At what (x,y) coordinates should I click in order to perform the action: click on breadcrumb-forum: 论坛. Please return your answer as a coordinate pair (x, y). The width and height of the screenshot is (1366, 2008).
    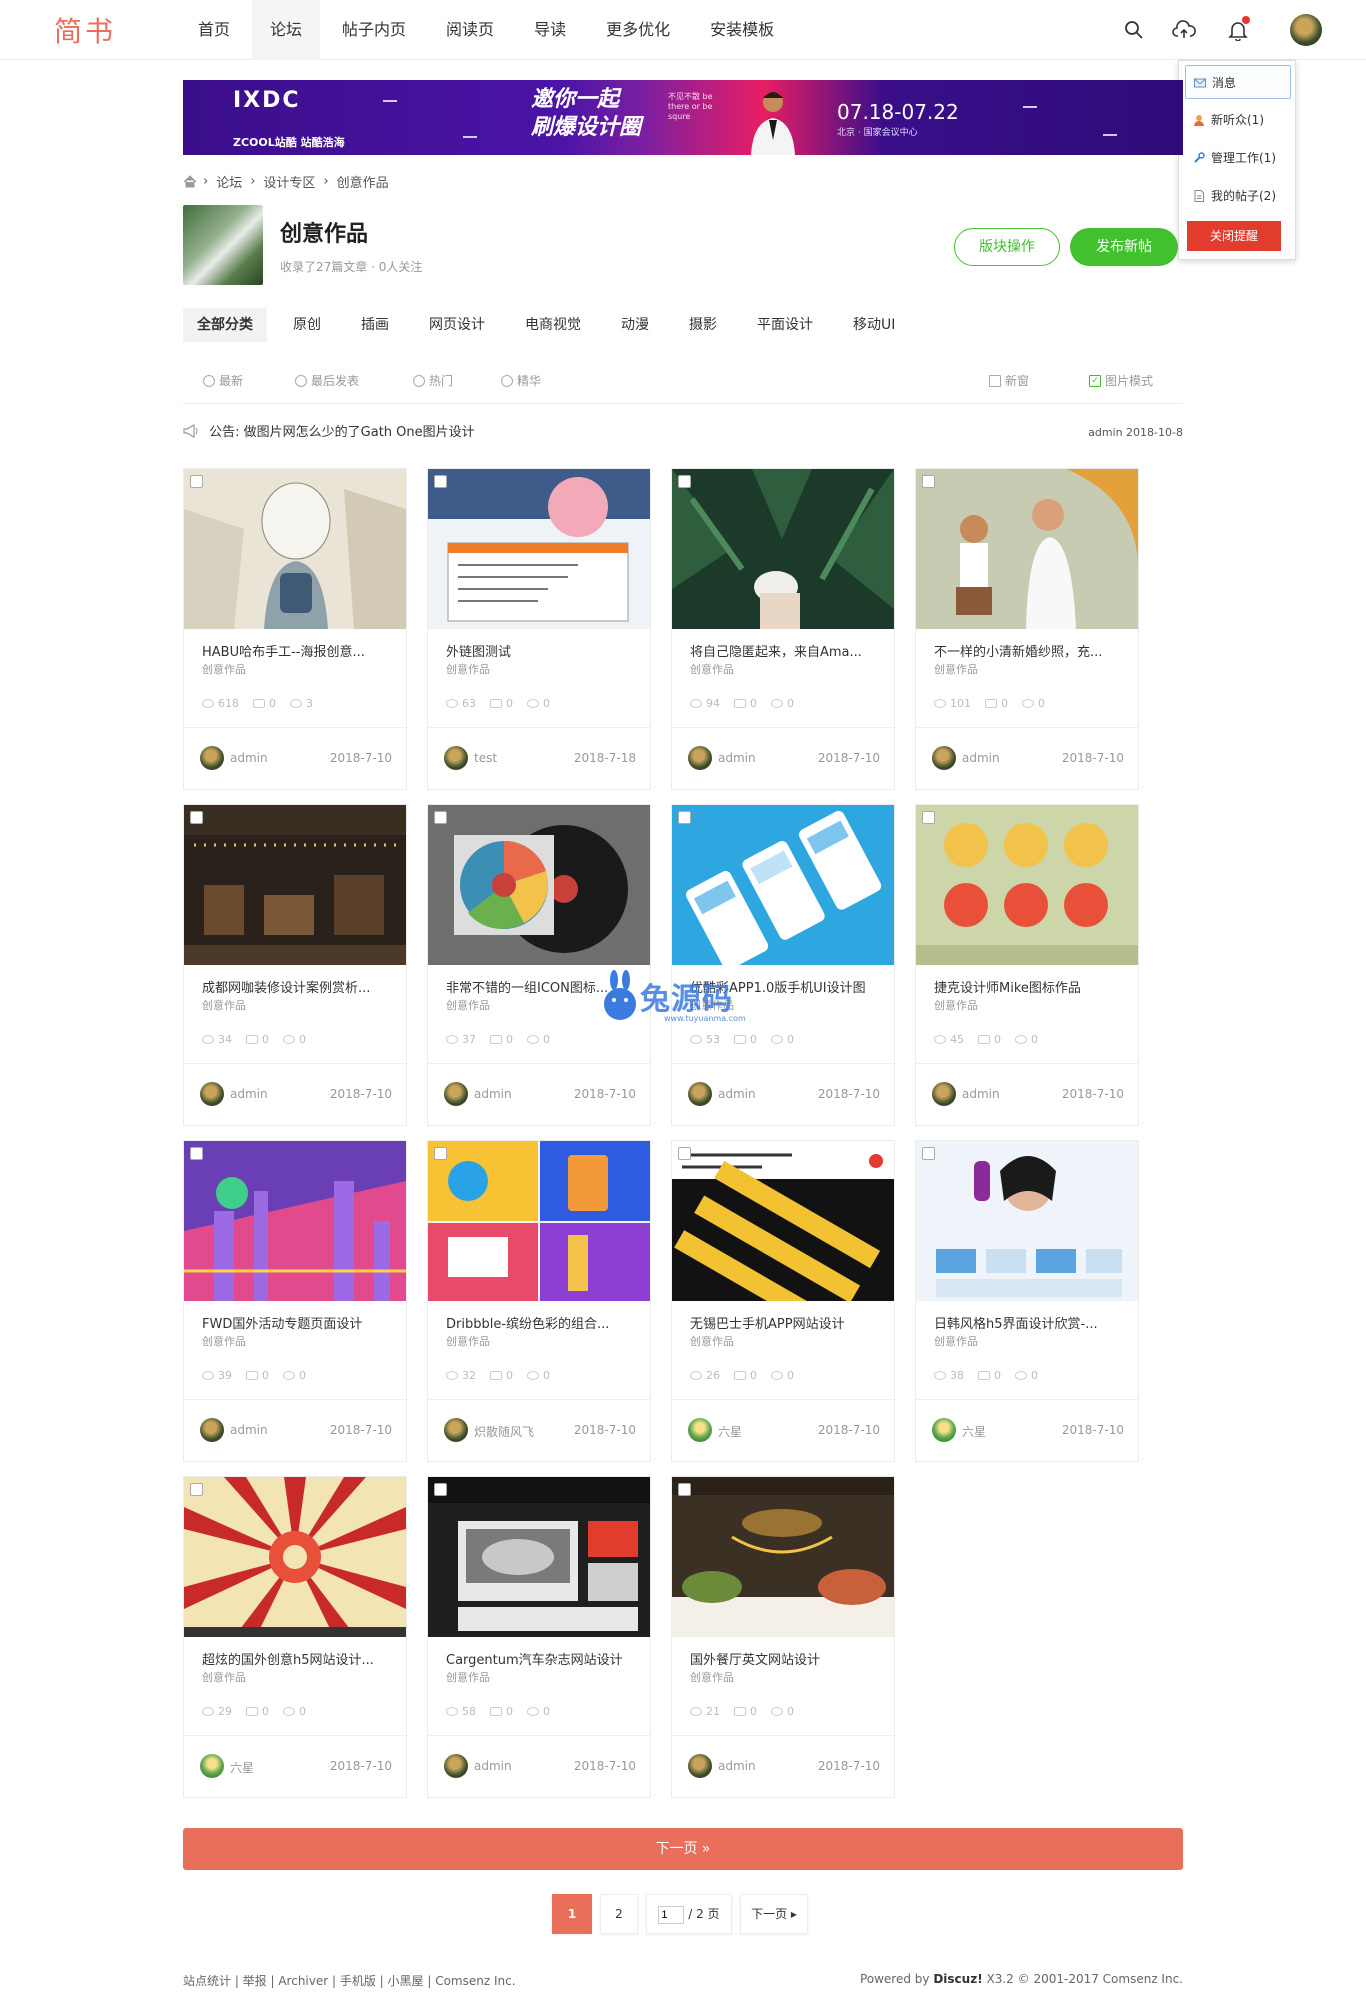
    Looking at the image, I should click on (229, 181).